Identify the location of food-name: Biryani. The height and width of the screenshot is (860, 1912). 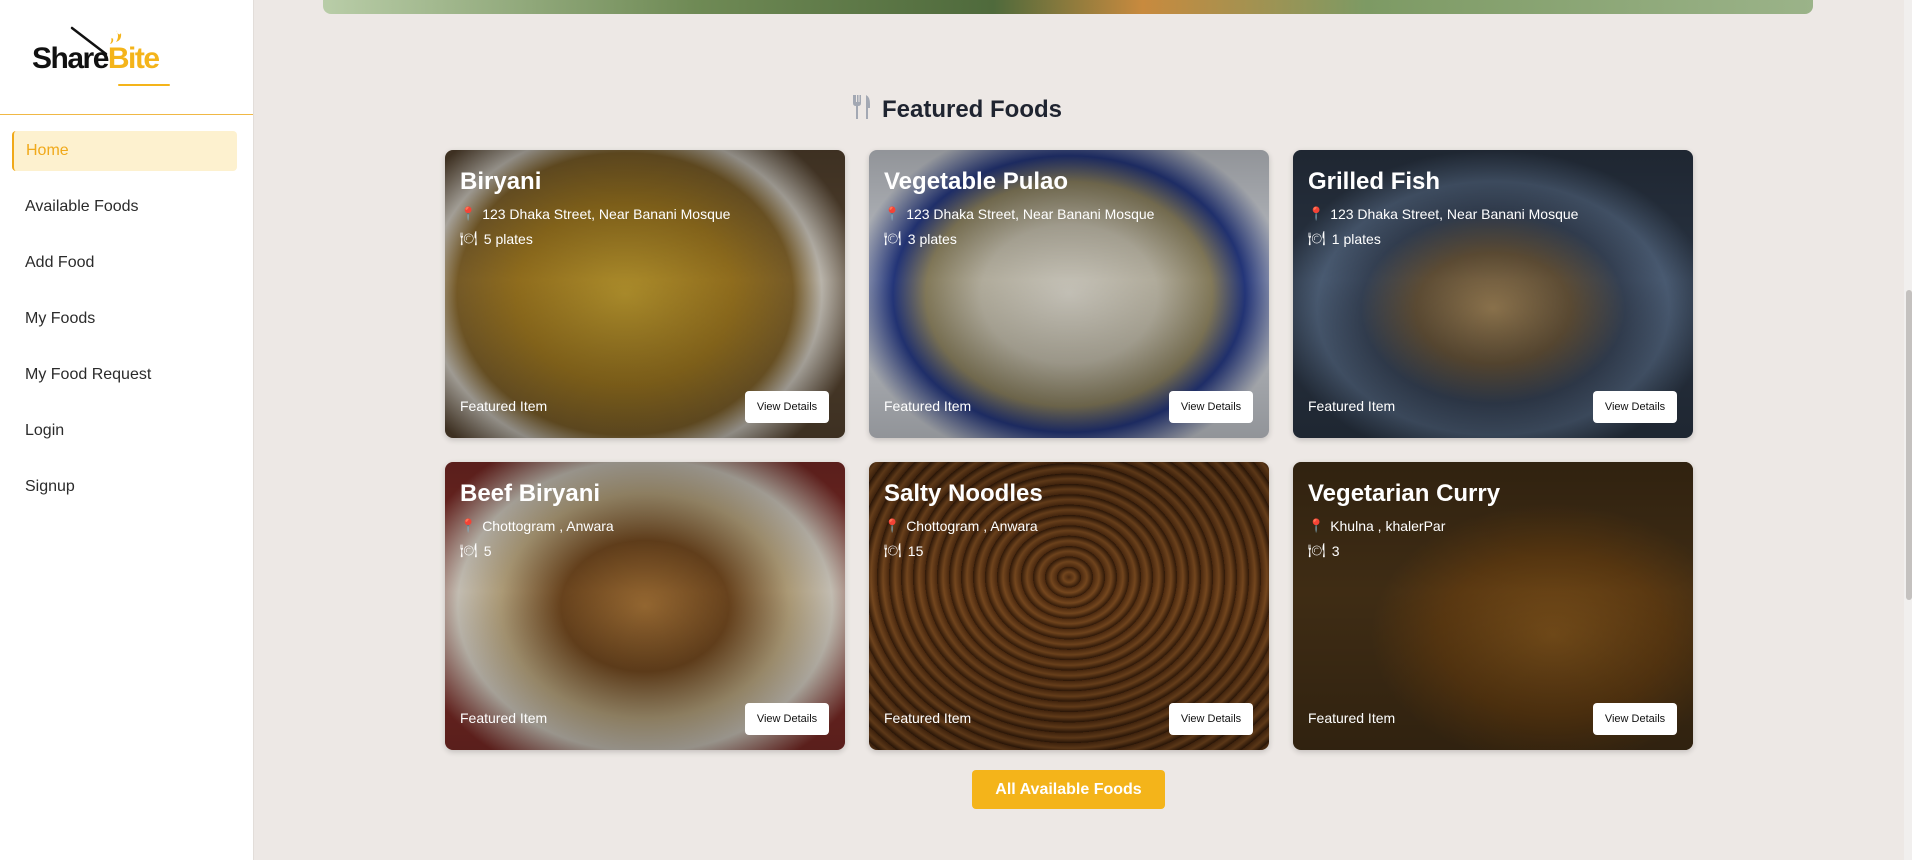
(501, 181).